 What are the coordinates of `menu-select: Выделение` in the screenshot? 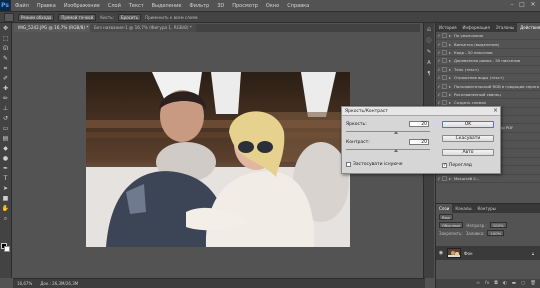 It's located at (167, 6).